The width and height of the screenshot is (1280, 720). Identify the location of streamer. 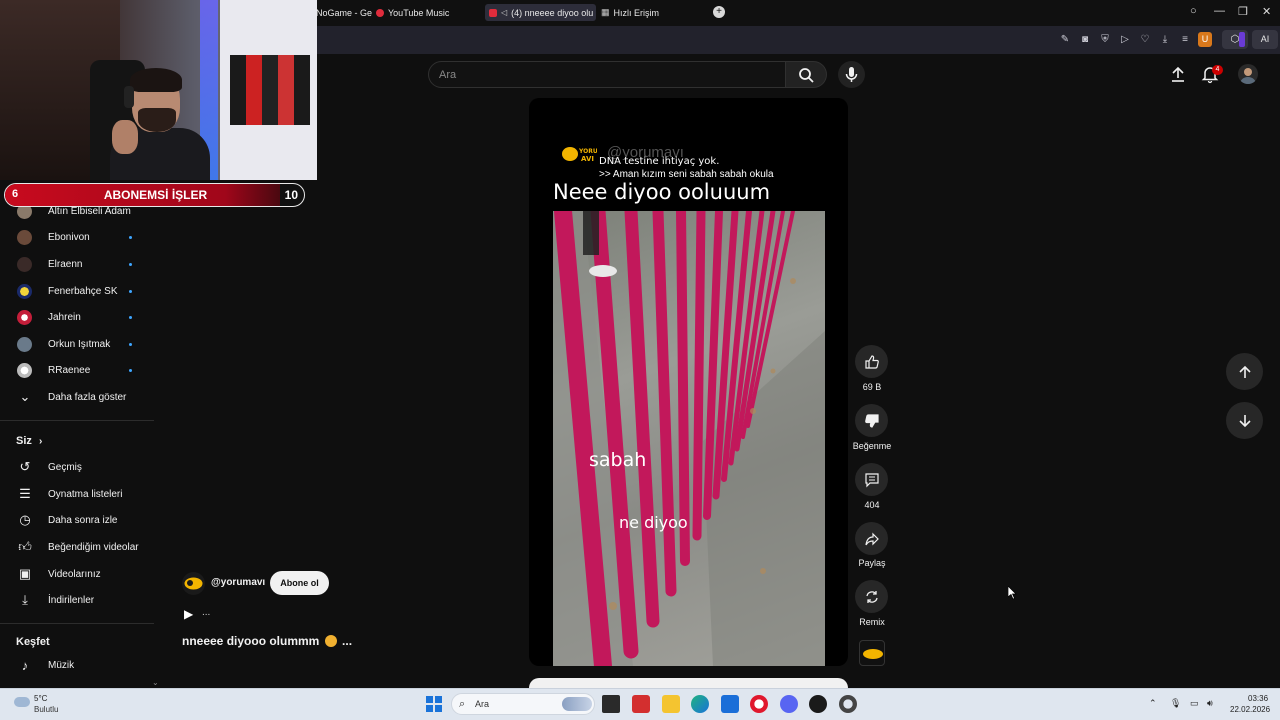
(160, 124).